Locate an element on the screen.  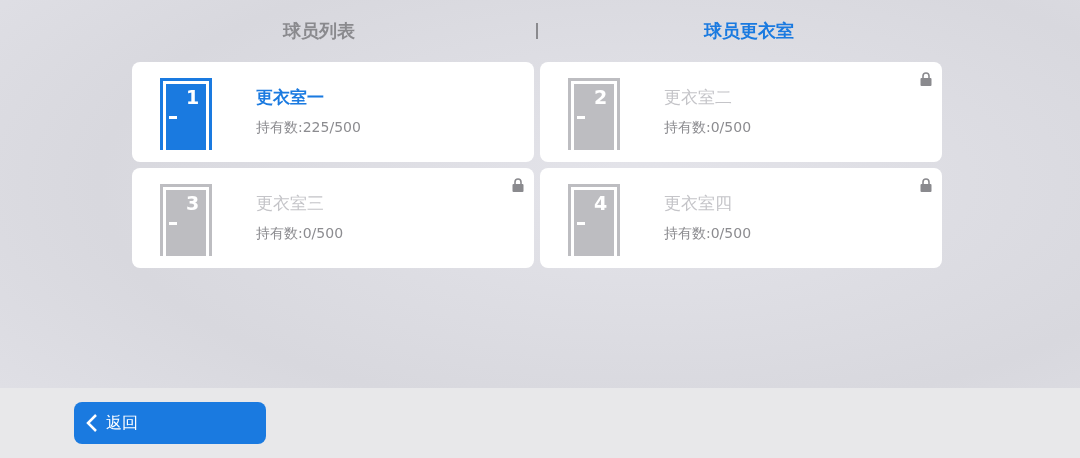
locker-room-card: 1 更衣室一 持有数:225/500 is located at coordinates (333, 112).